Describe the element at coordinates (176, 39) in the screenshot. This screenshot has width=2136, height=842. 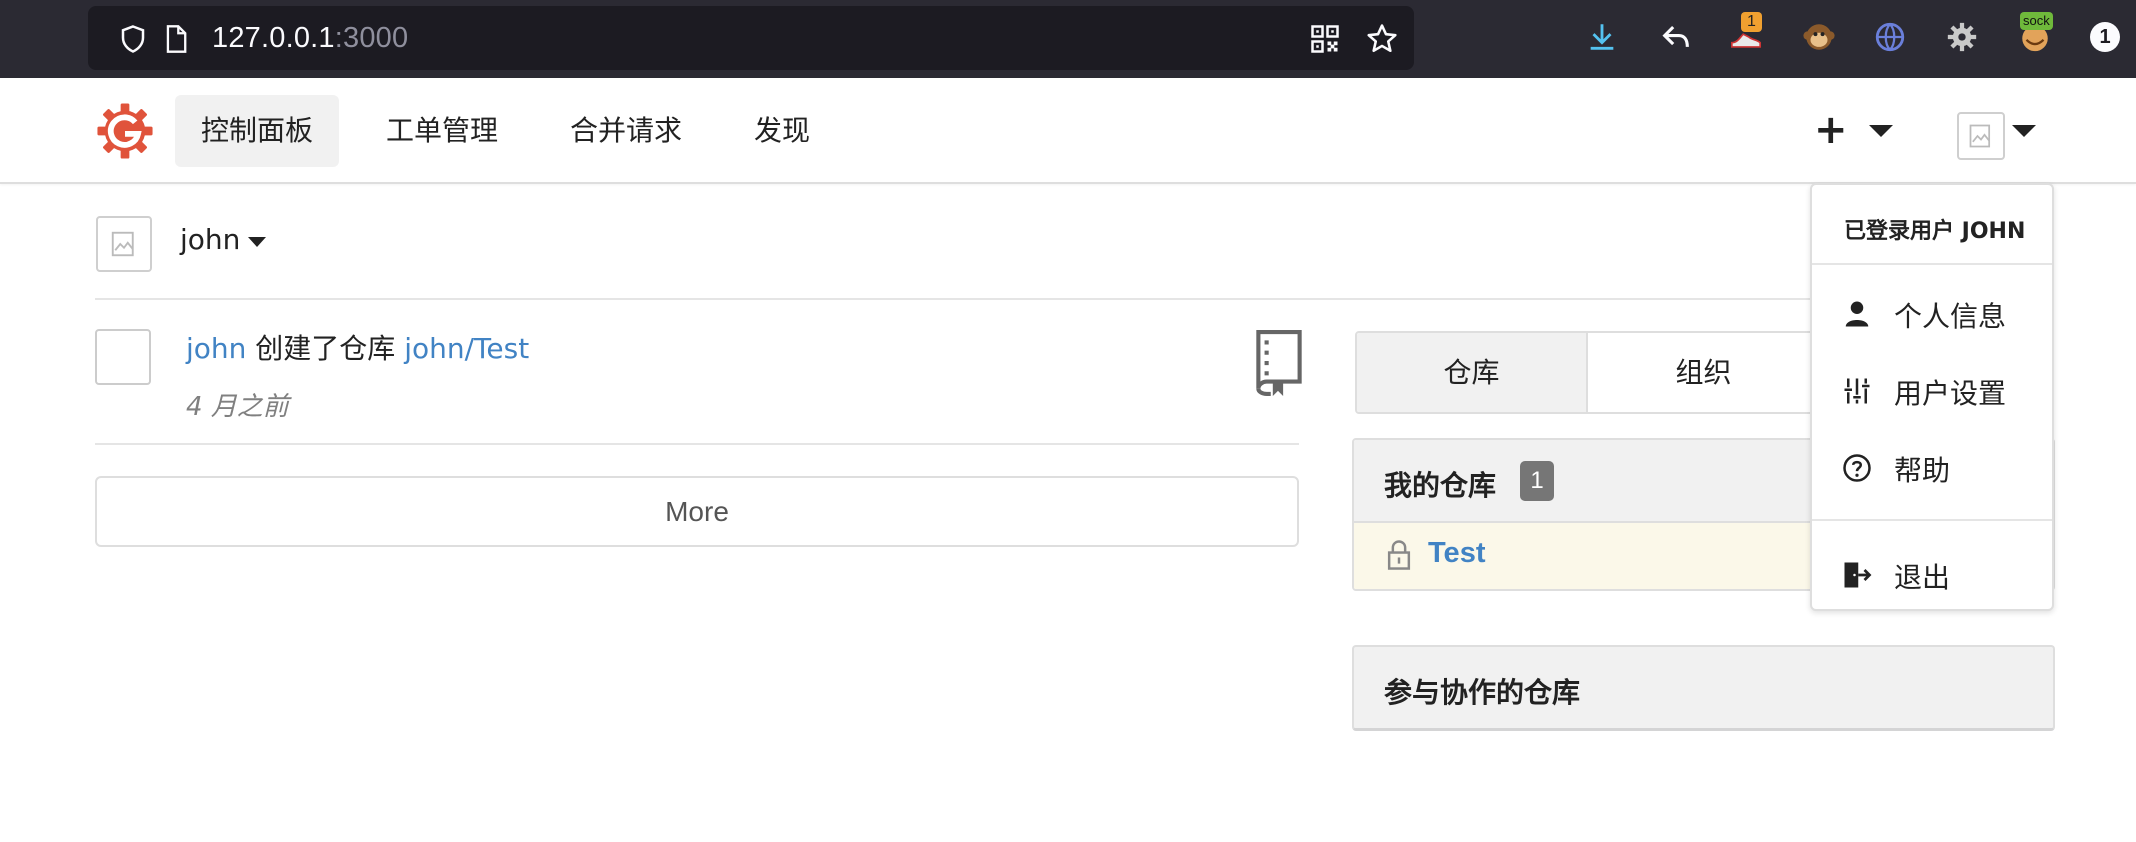
I see `page-icon` at that location.